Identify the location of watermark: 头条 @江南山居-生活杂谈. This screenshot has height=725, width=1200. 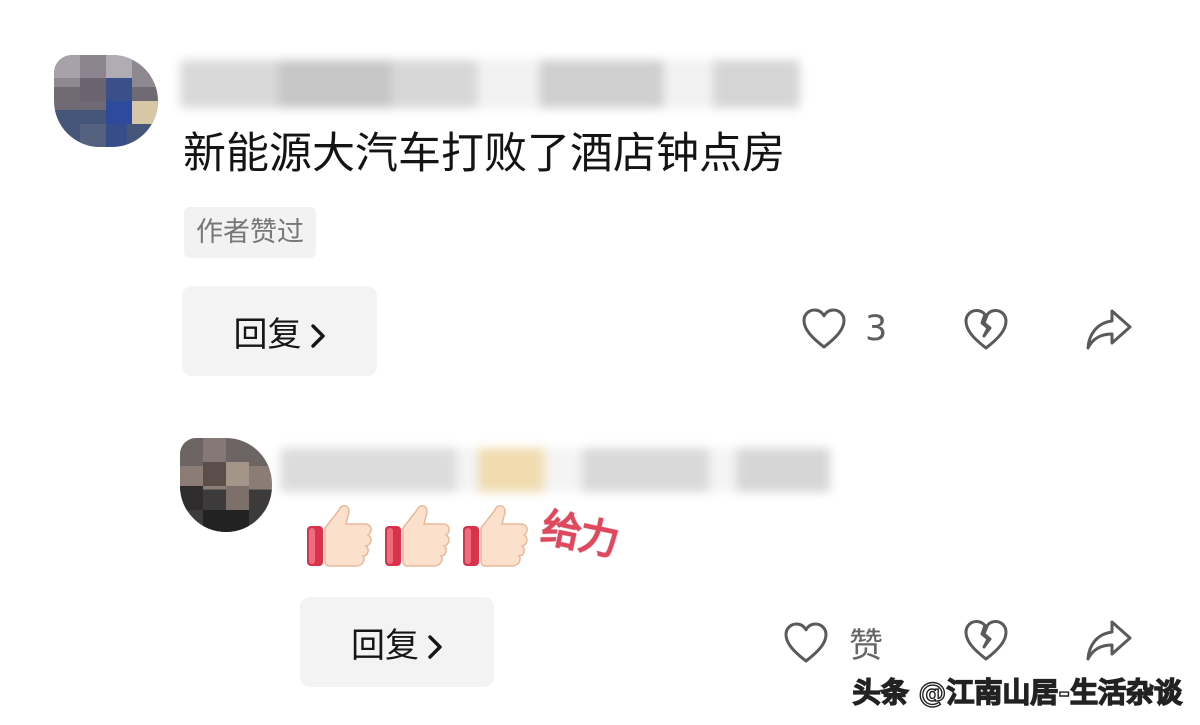
(1017, 692).